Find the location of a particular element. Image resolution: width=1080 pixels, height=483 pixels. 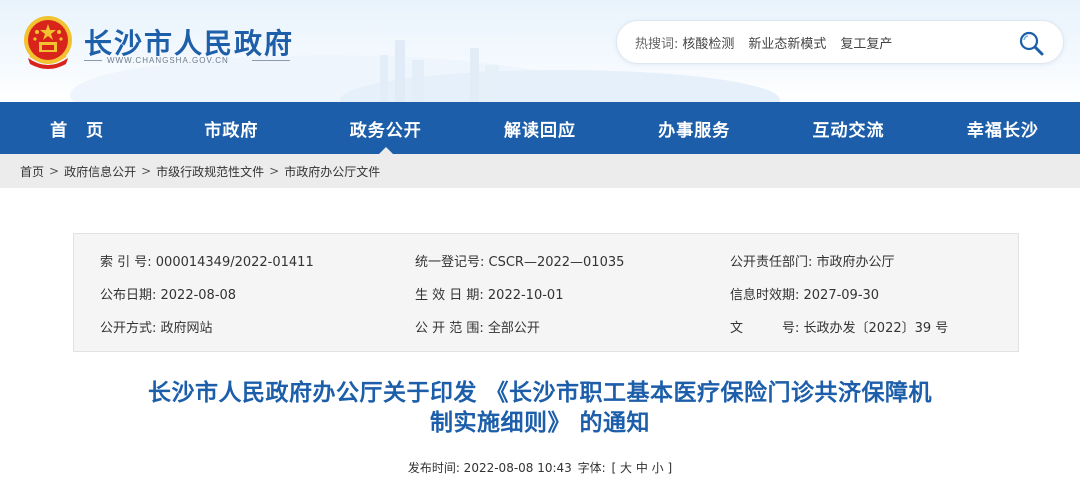

meta-disclosure-method: 公开方式: 政府网站 is located at coordinates (156, 328).